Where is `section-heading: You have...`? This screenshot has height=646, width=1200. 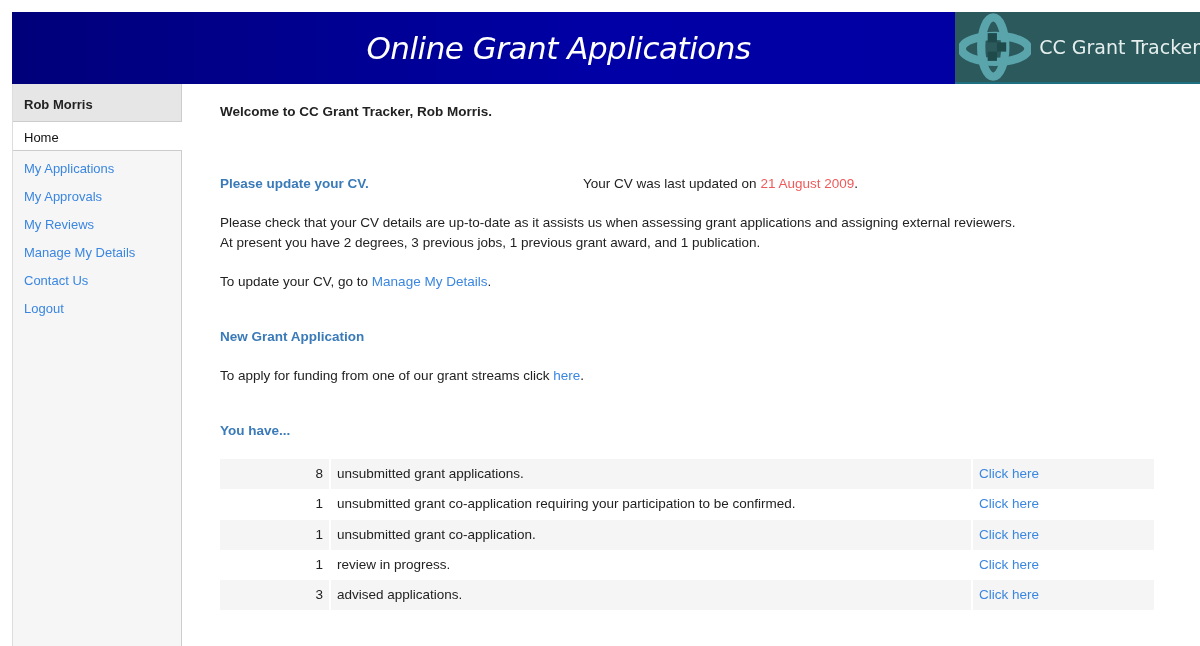
section-heading: You have... is located at coordinates (256, 430).